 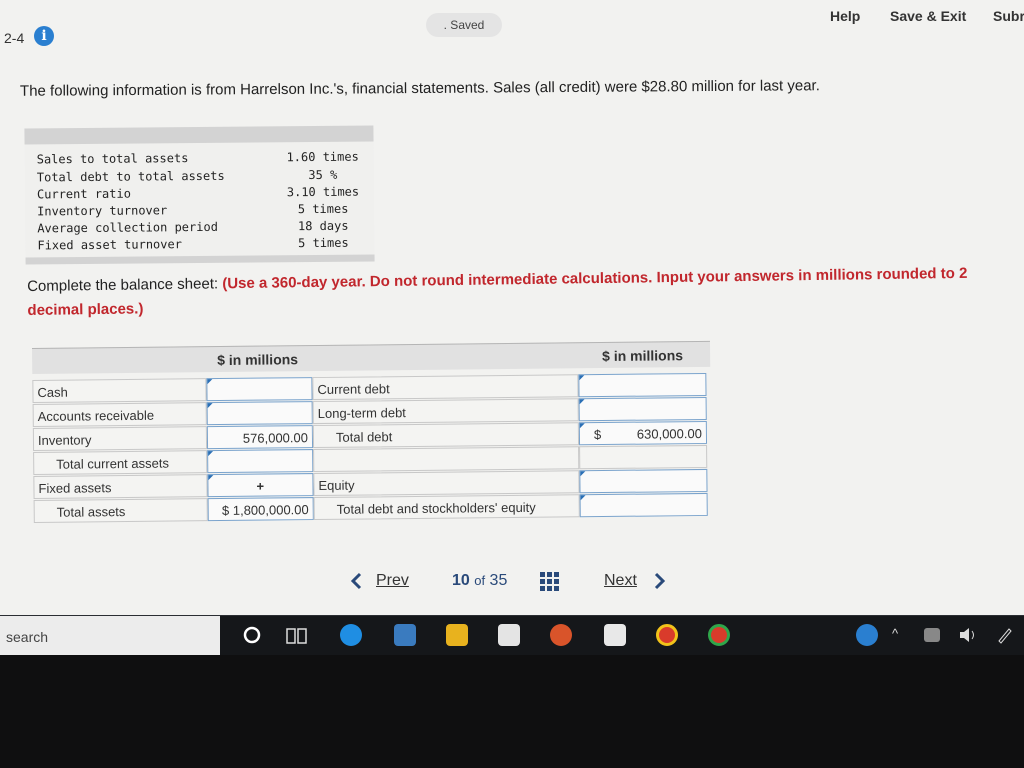 I want to click on chevron-left-icon, so click(x=356, y=583).